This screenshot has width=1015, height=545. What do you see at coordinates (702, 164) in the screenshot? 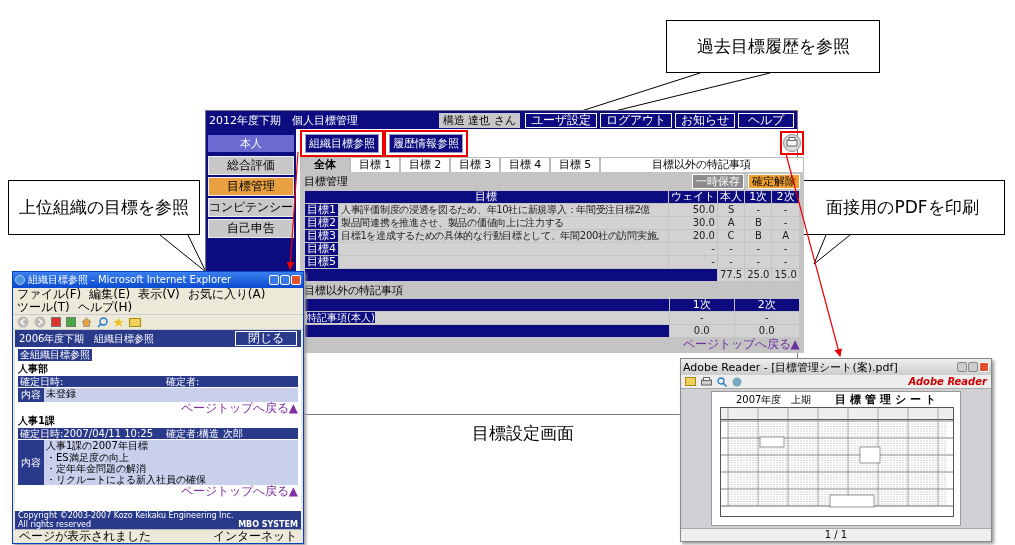
I see `tab: 目標以外の特記事項` at bounding box center [702, 164].